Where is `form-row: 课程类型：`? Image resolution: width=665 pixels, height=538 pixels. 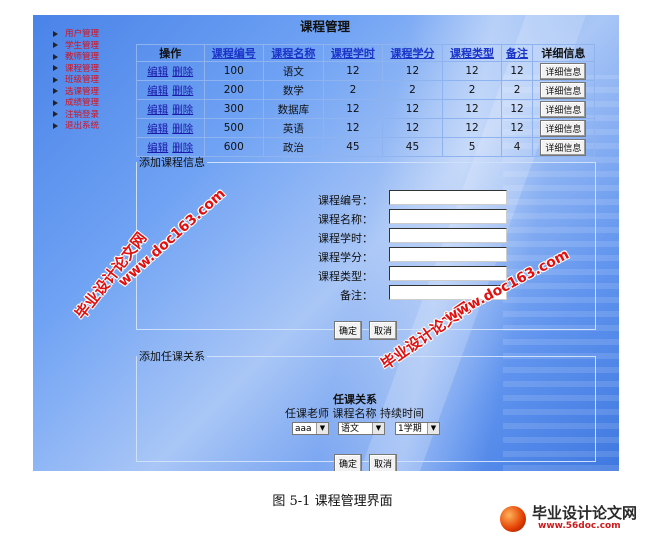
form-row: 课程类型： is located at coordinates (397, 274).